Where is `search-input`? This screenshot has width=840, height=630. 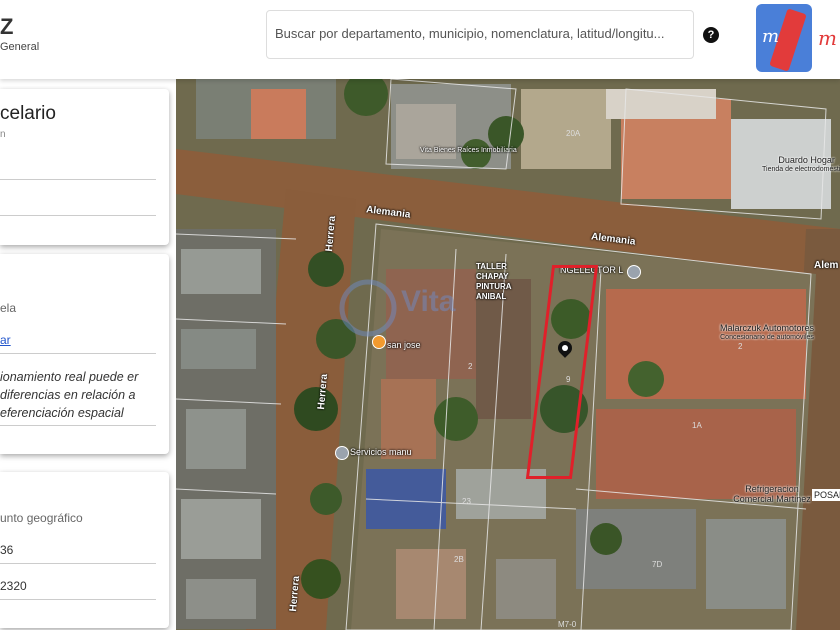
search-input is located at coordinates (480, 33).